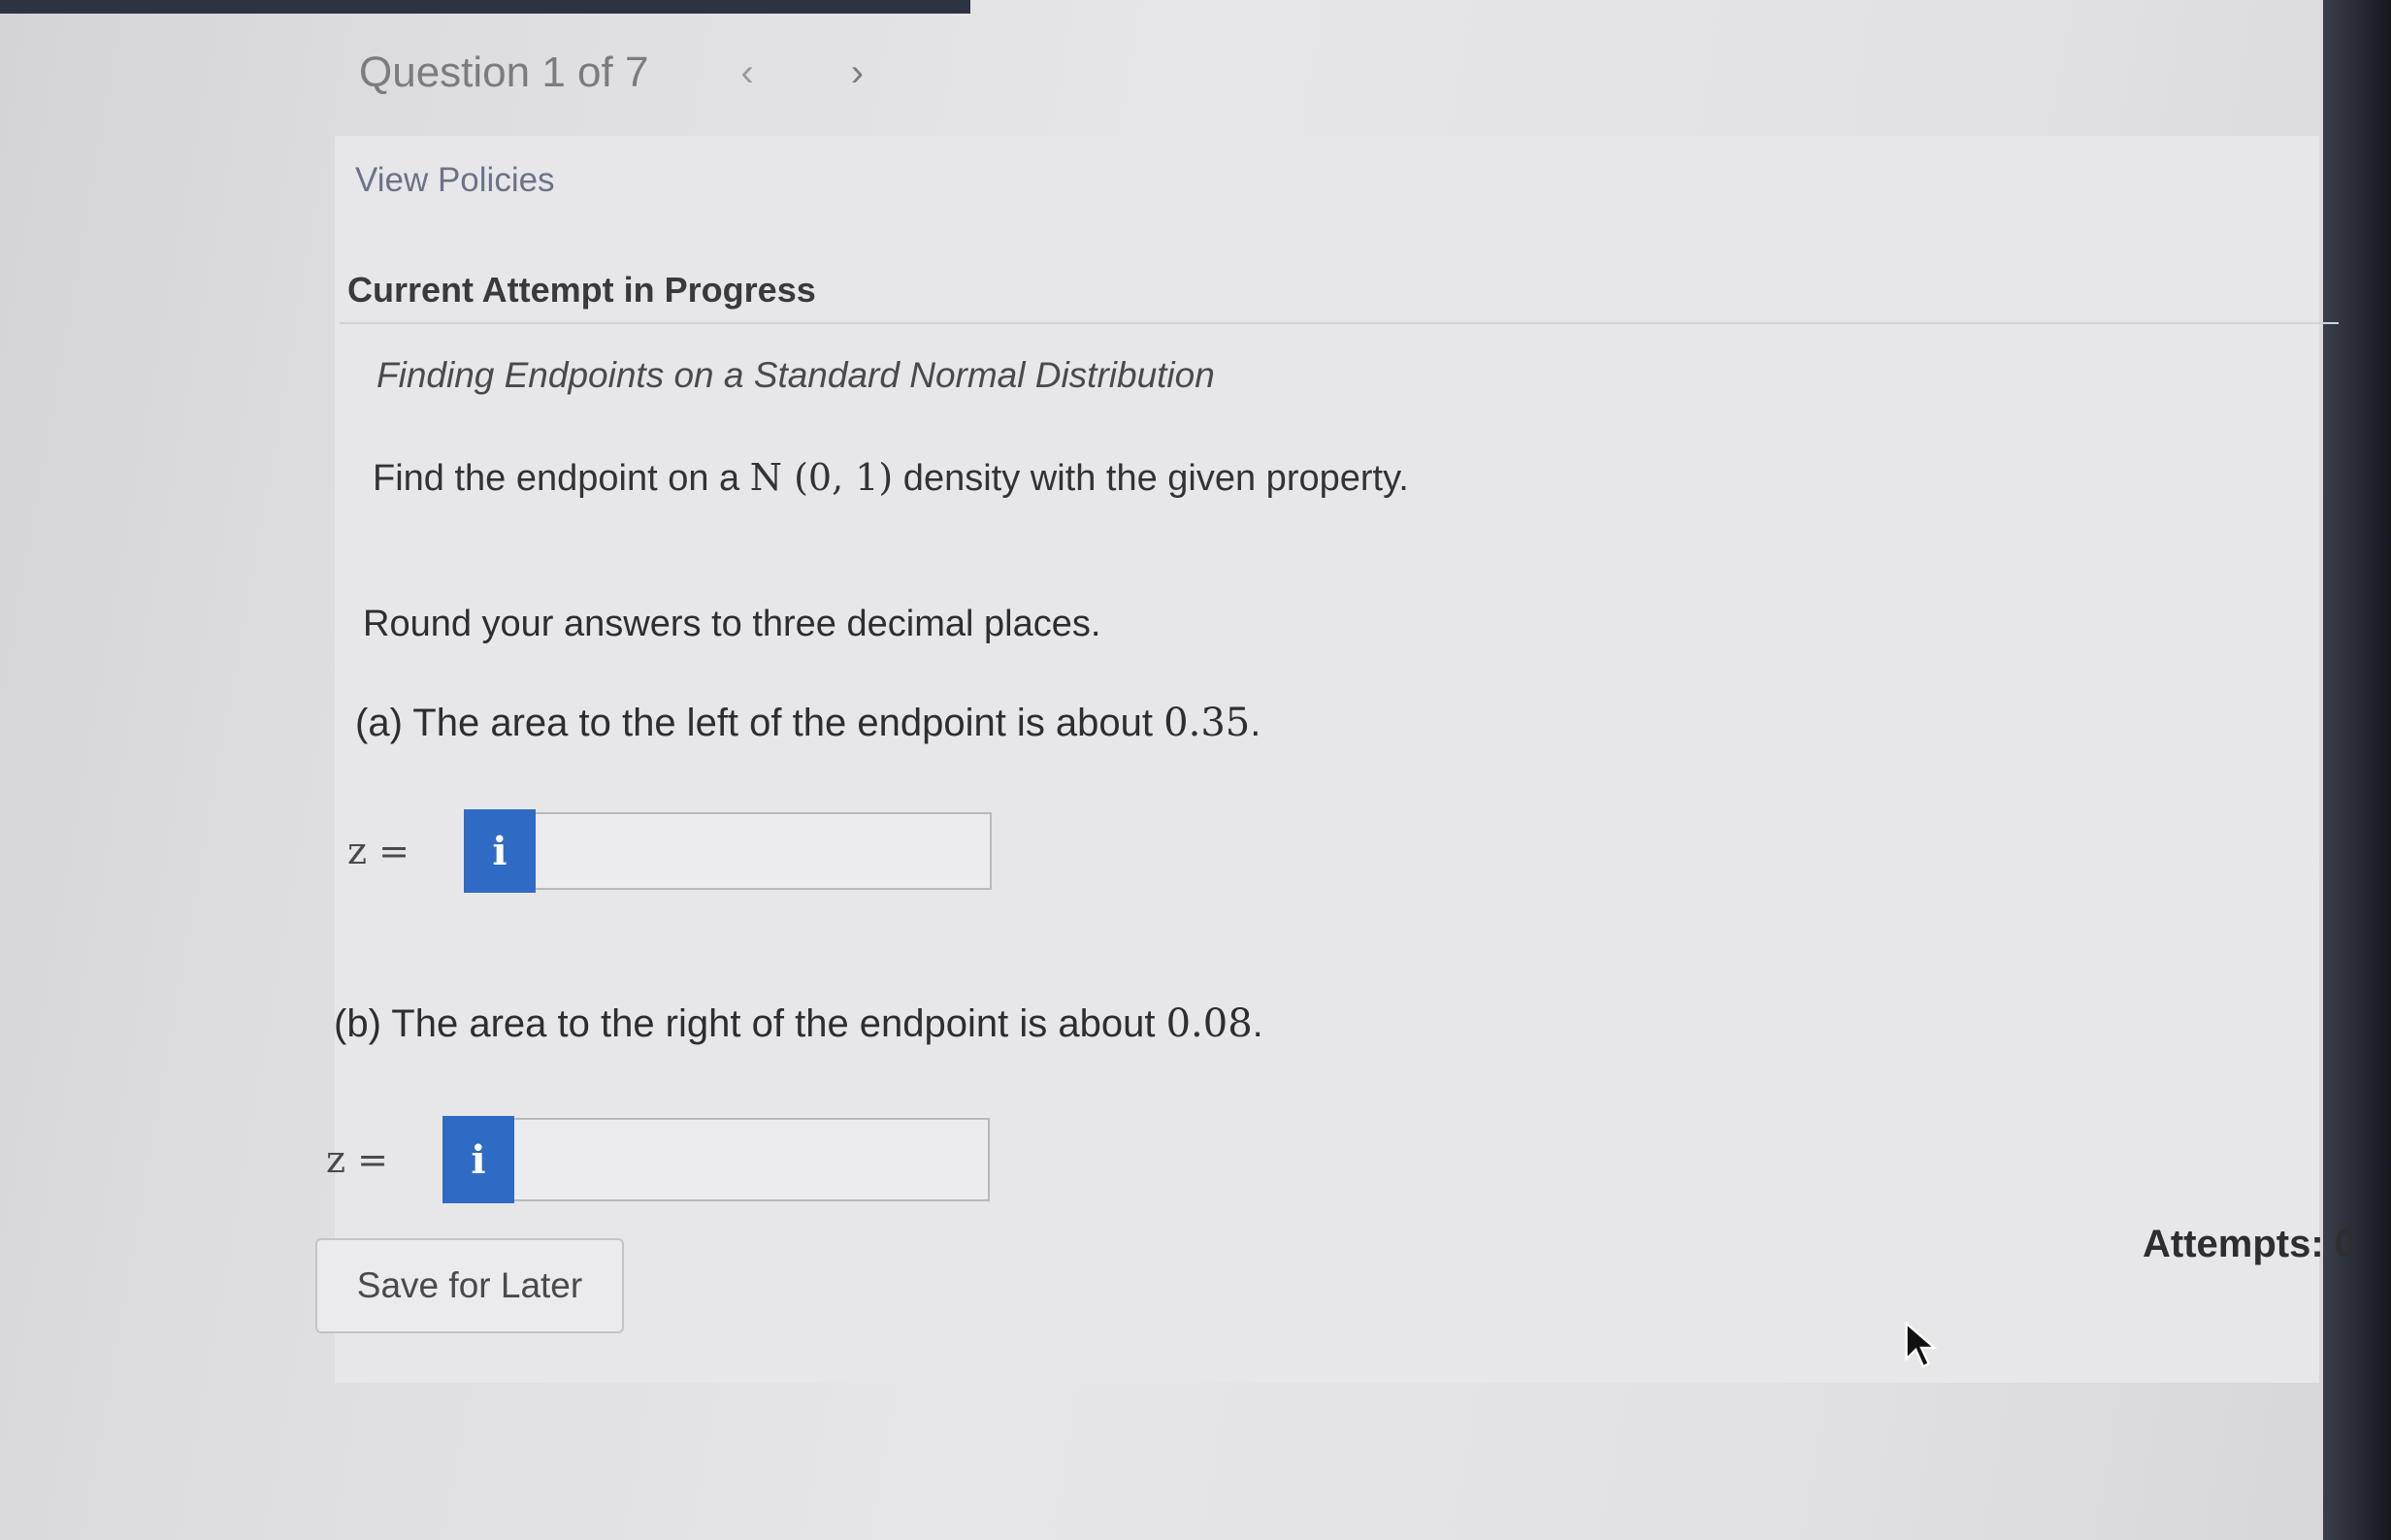 The height and width of the screenshot is (1540, 2391). I want to click on prompt-text-start: Find the endpoint on a, so click(561, 479).